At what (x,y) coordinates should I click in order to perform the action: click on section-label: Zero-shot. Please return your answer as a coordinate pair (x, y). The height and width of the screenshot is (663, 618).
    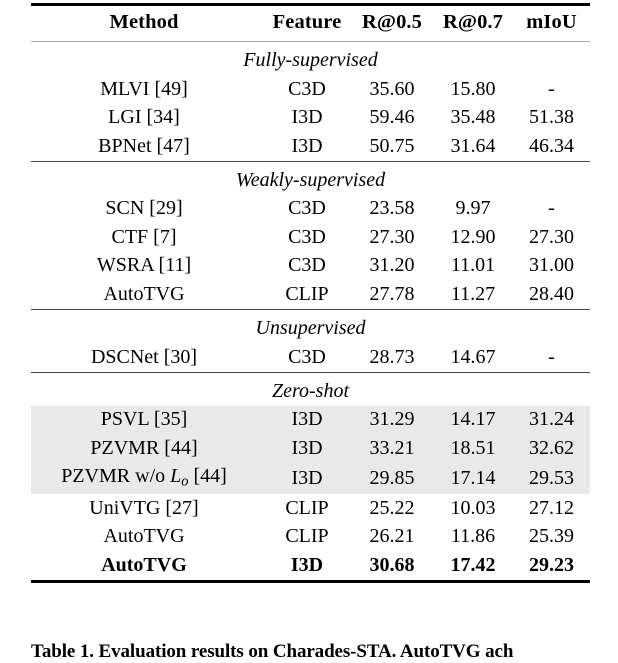
    Looking at the image, I should click on (310, 390).